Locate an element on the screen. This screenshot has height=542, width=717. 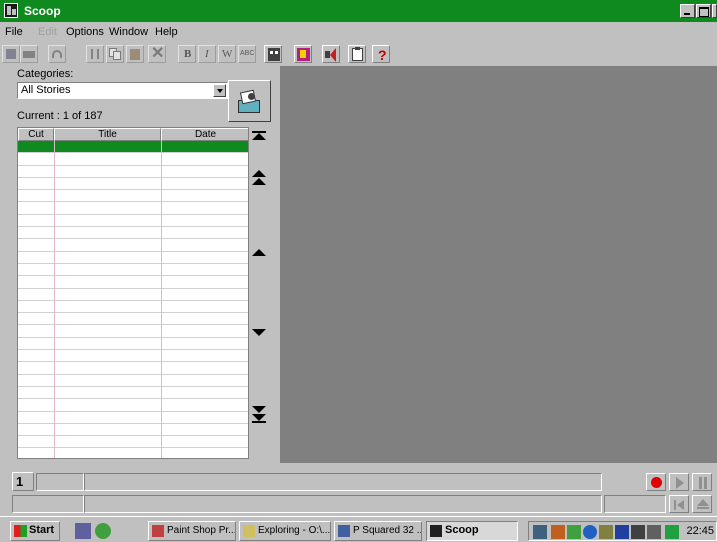
menu-help: Help is located at coordinates (166, 32).